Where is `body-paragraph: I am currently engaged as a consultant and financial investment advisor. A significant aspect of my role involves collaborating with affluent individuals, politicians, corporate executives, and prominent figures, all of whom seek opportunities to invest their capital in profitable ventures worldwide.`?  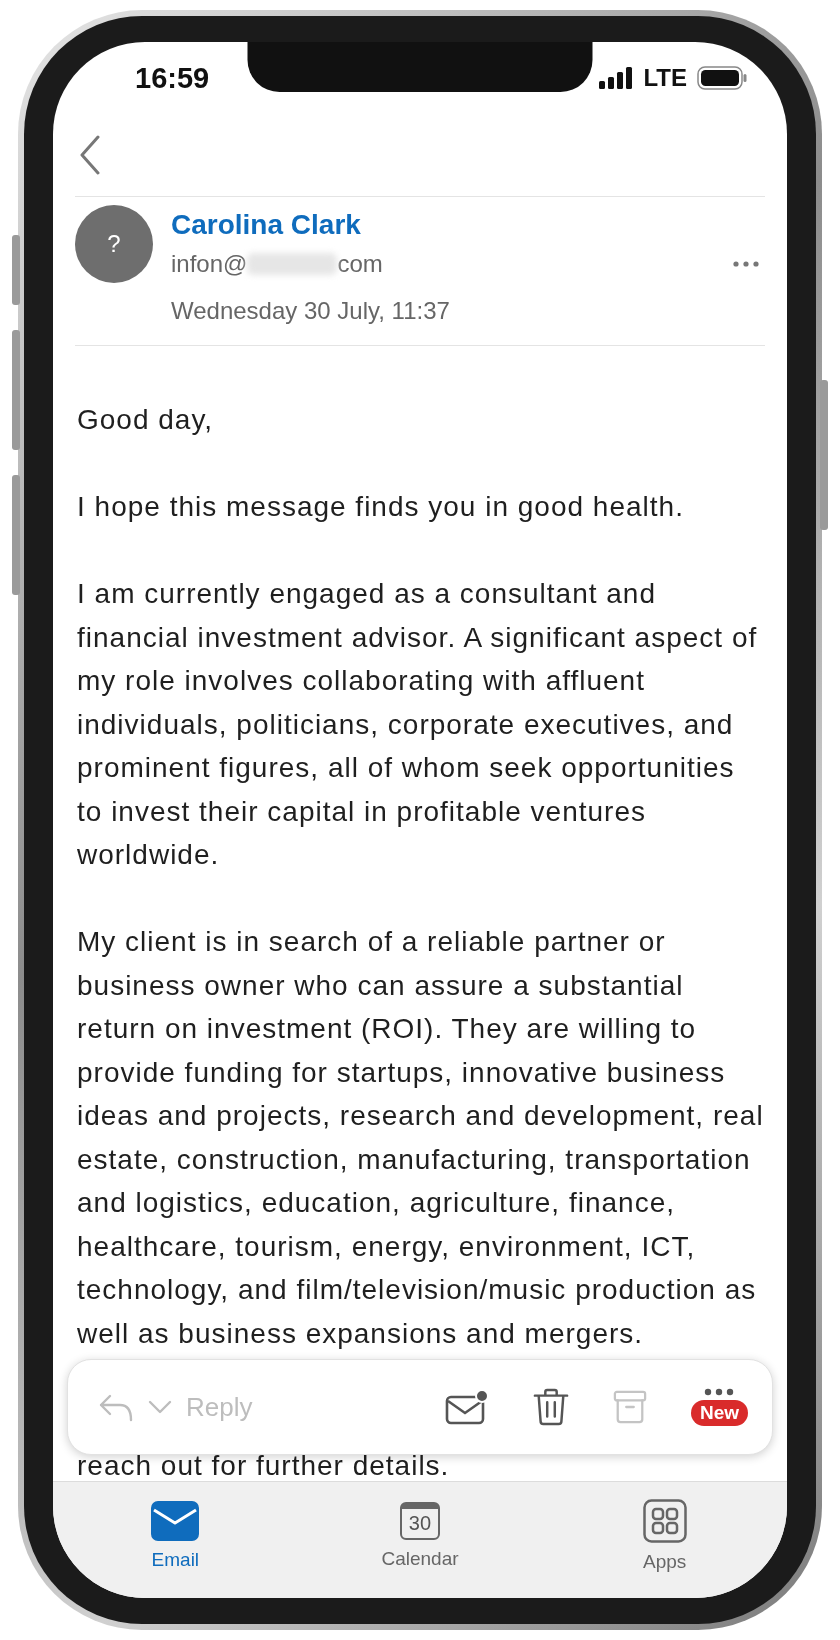 body-paragraph: I am currently engaged as a consultant and financial investment advisor. A significant aspect of my role involves collaborating with affluent individuals, politicians, corporate executives, and prominent figures, all of whom seek opportunities to invest their capital in profitable ventures worldwide. is located at coordinates (418, 724).